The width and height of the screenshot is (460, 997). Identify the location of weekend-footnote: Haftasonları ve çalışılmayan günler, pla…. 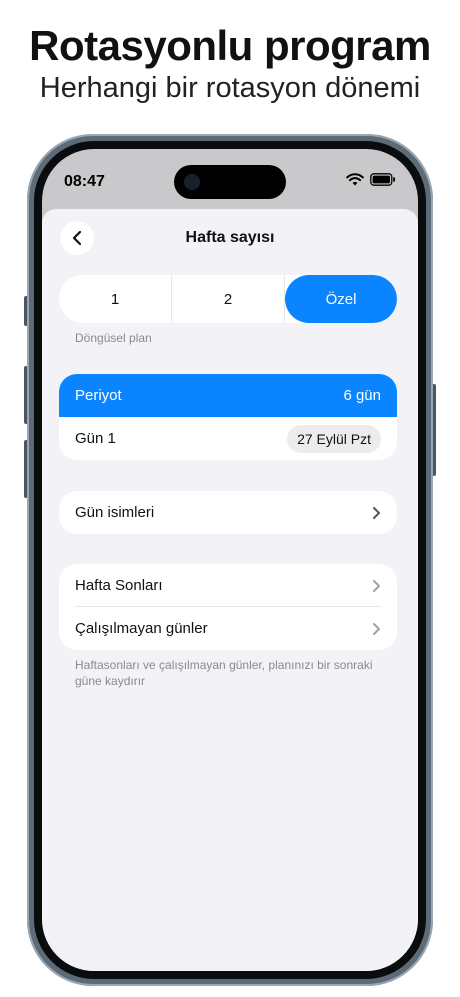
(224, 673).